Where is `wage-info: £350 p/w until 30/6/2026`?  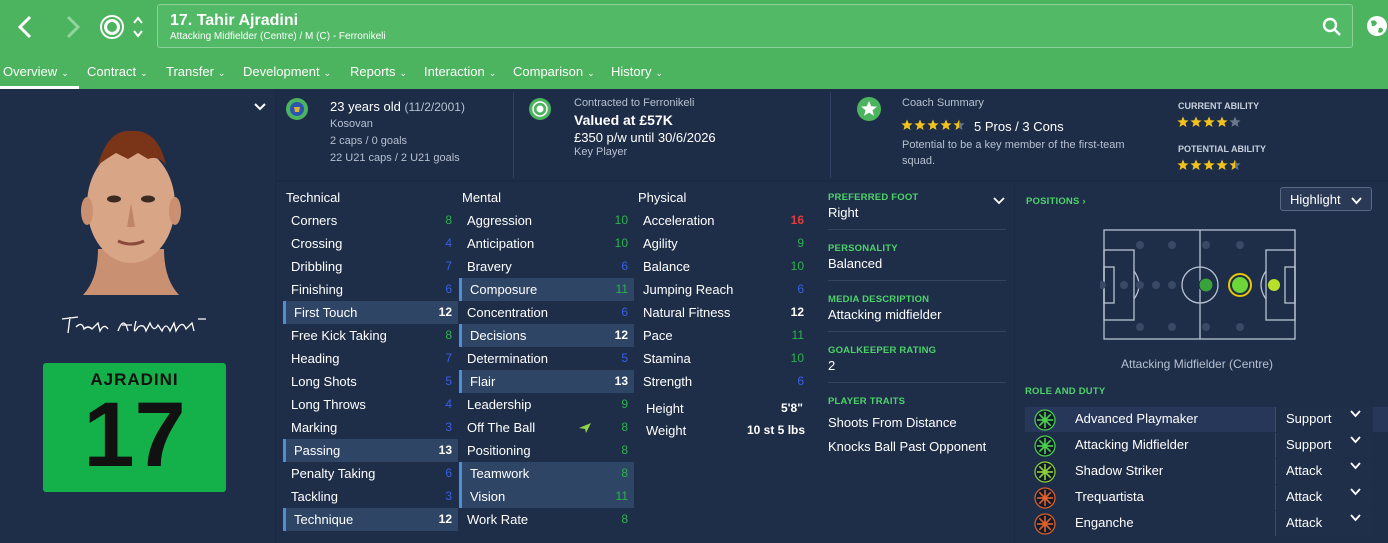
wage-info: £350 p/w until 30/6/2026 is located at coordinates (645, 137).